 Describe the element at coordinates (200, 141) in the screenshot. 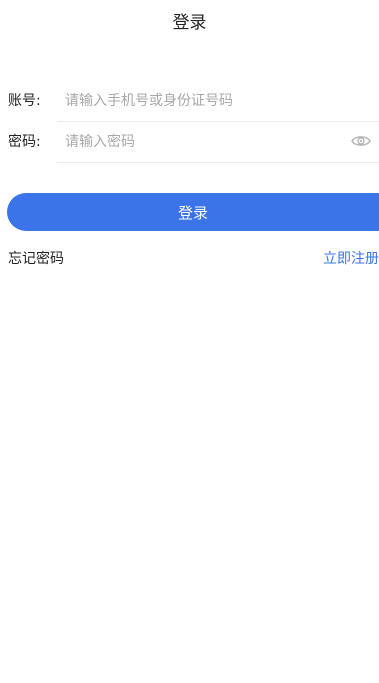

I see `password-input` at that location.